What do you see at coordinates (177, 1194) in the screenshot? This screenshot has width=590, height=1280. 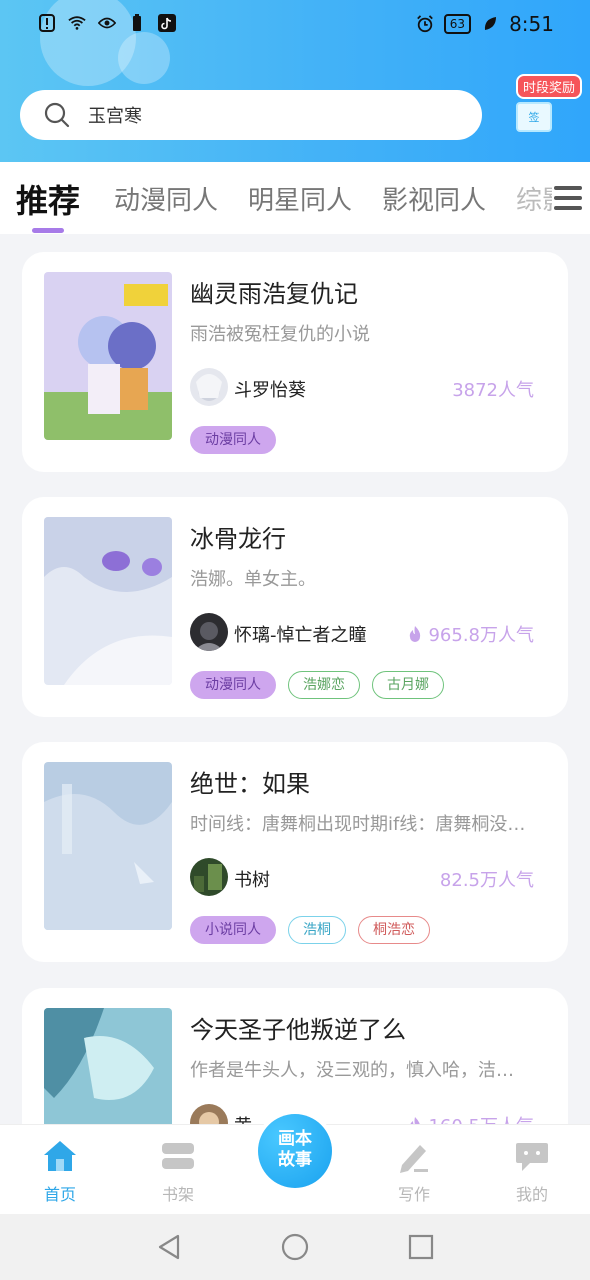 I see `nav-bookshelf-label: 书架` at bounding box center [177, 1194].